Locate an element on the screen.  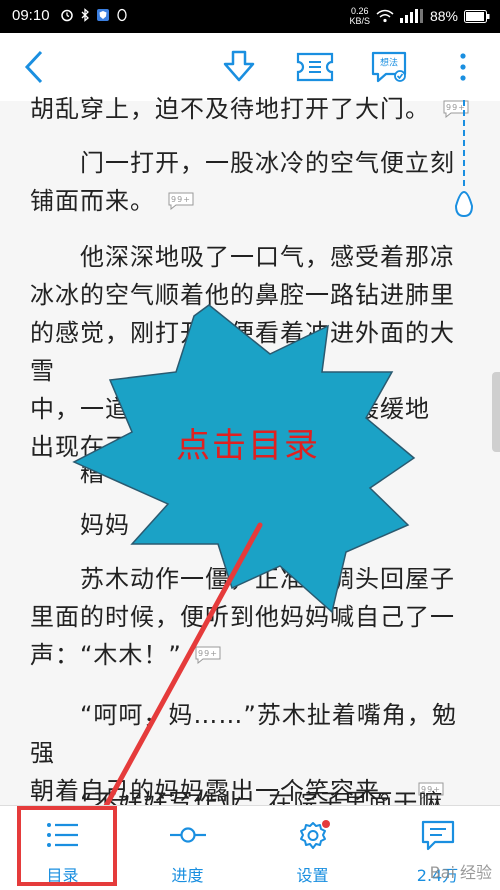
annotation-arrow is located at coordinates (172, 684).